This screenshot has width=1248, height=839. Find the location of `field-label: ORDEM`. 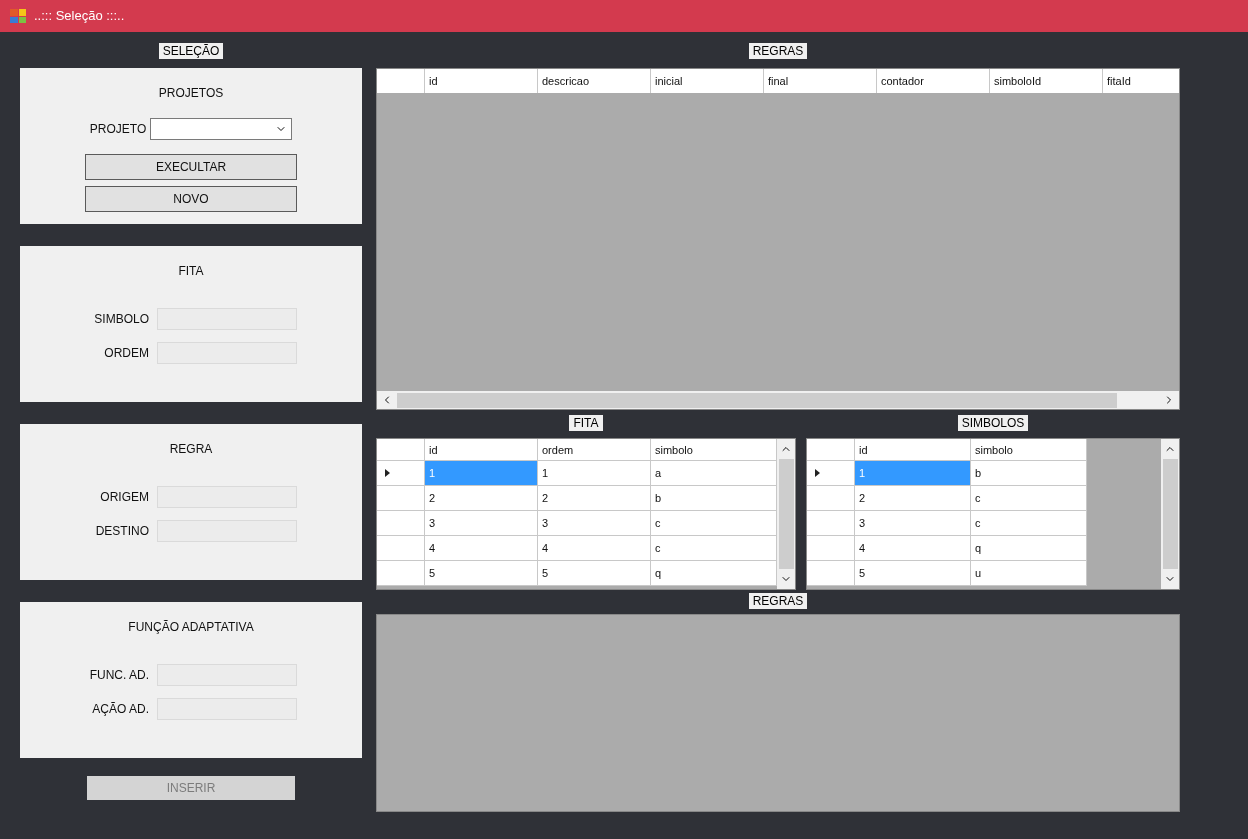

field-label: ORDEM is located at coordinates (126, 353).